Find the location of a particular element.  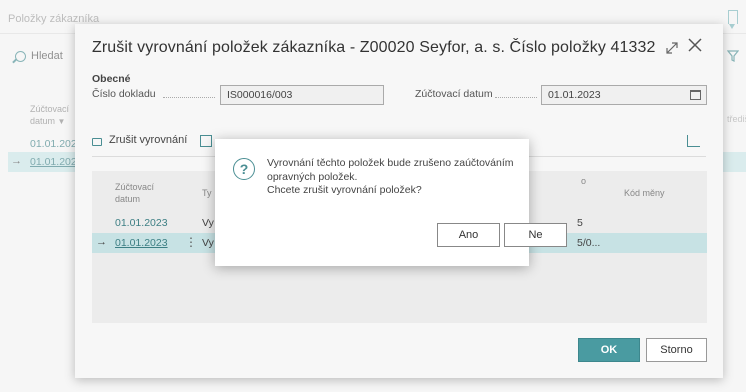

section-label-general: Obecné is located at coordinates (111, 79).